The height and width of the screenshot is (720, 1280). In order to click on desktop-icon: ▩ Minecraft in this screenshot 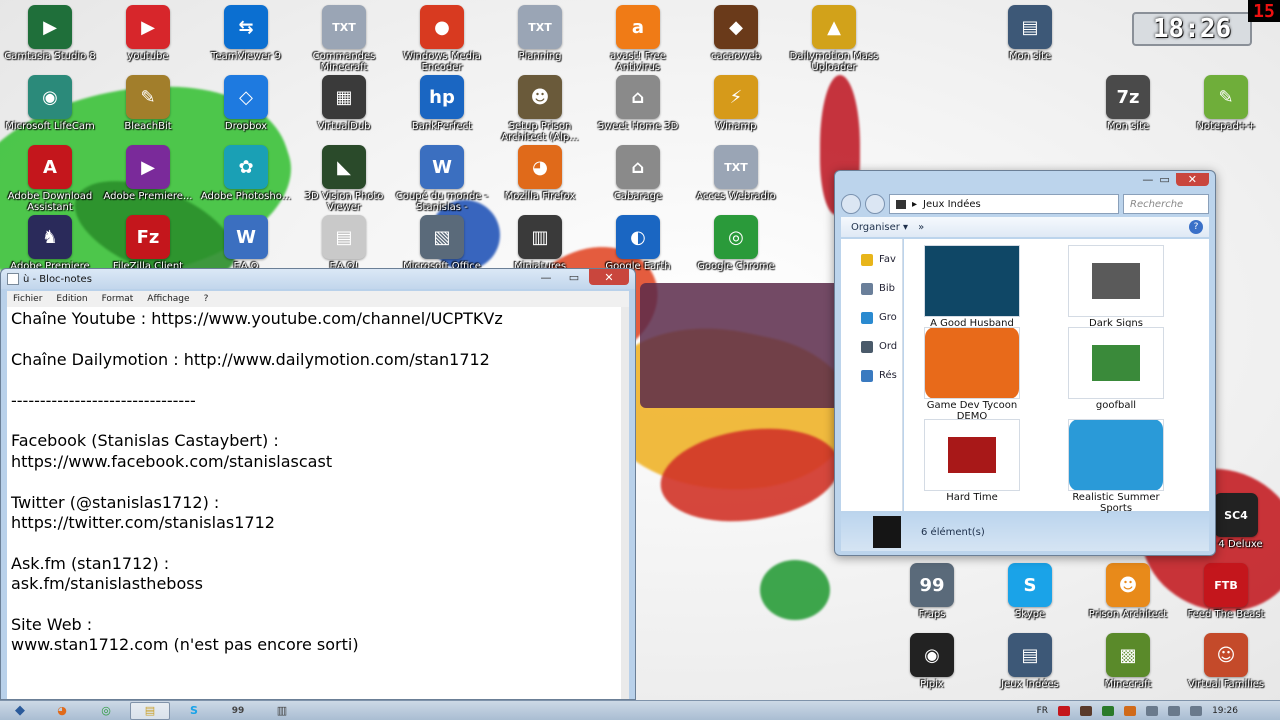, I will do `click(1128, 661)`.